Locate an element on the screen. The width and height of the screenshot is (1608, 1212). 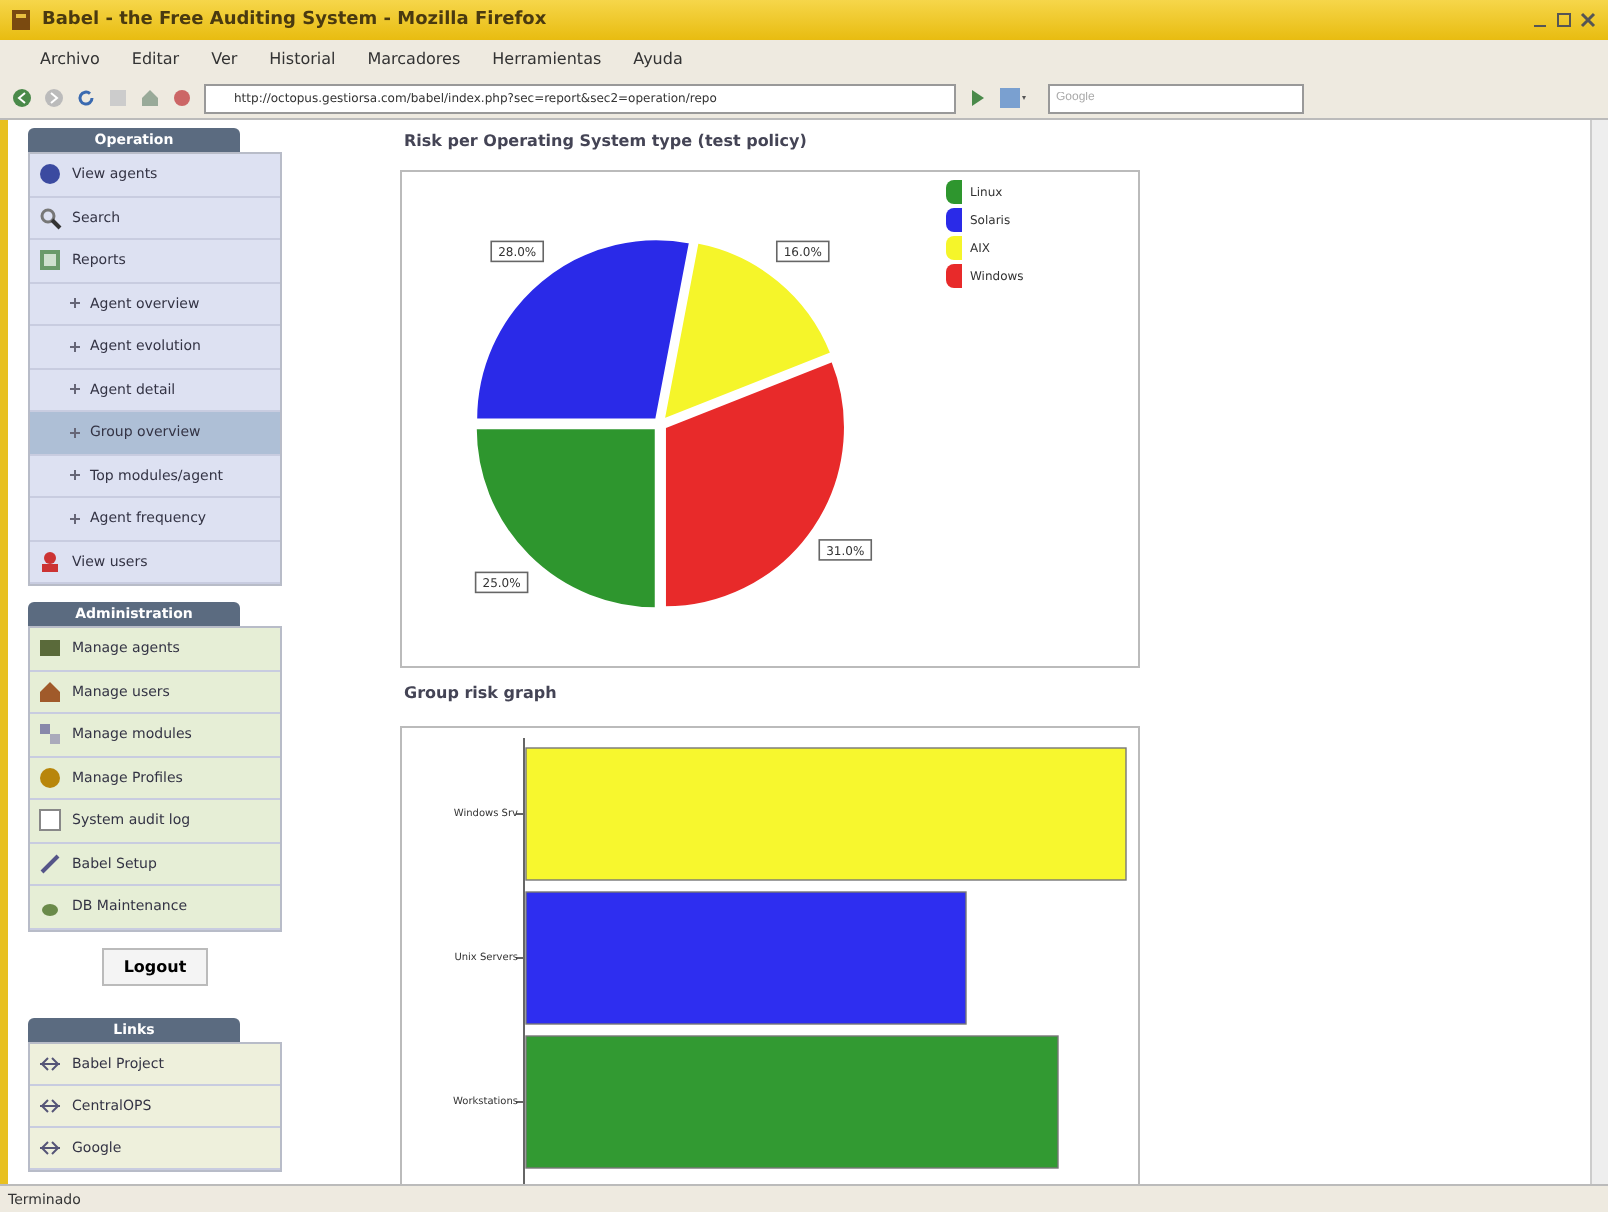
menu-item: Ver is located at coordinates (224, 59).